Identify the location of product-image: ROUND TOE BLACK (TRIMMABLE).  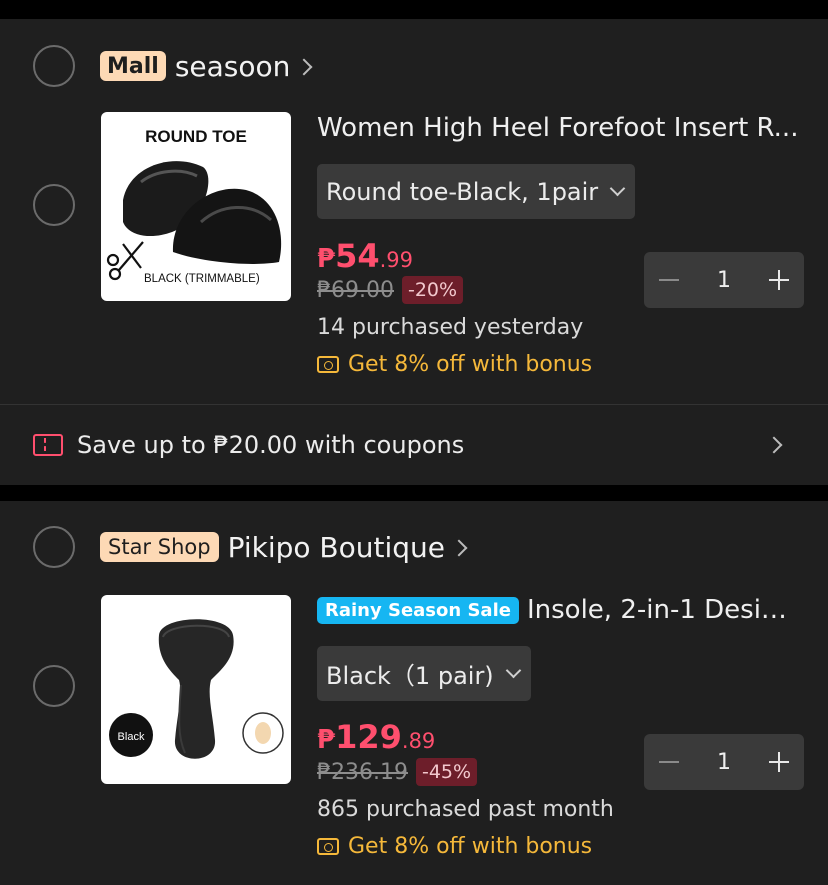
(196, 206).